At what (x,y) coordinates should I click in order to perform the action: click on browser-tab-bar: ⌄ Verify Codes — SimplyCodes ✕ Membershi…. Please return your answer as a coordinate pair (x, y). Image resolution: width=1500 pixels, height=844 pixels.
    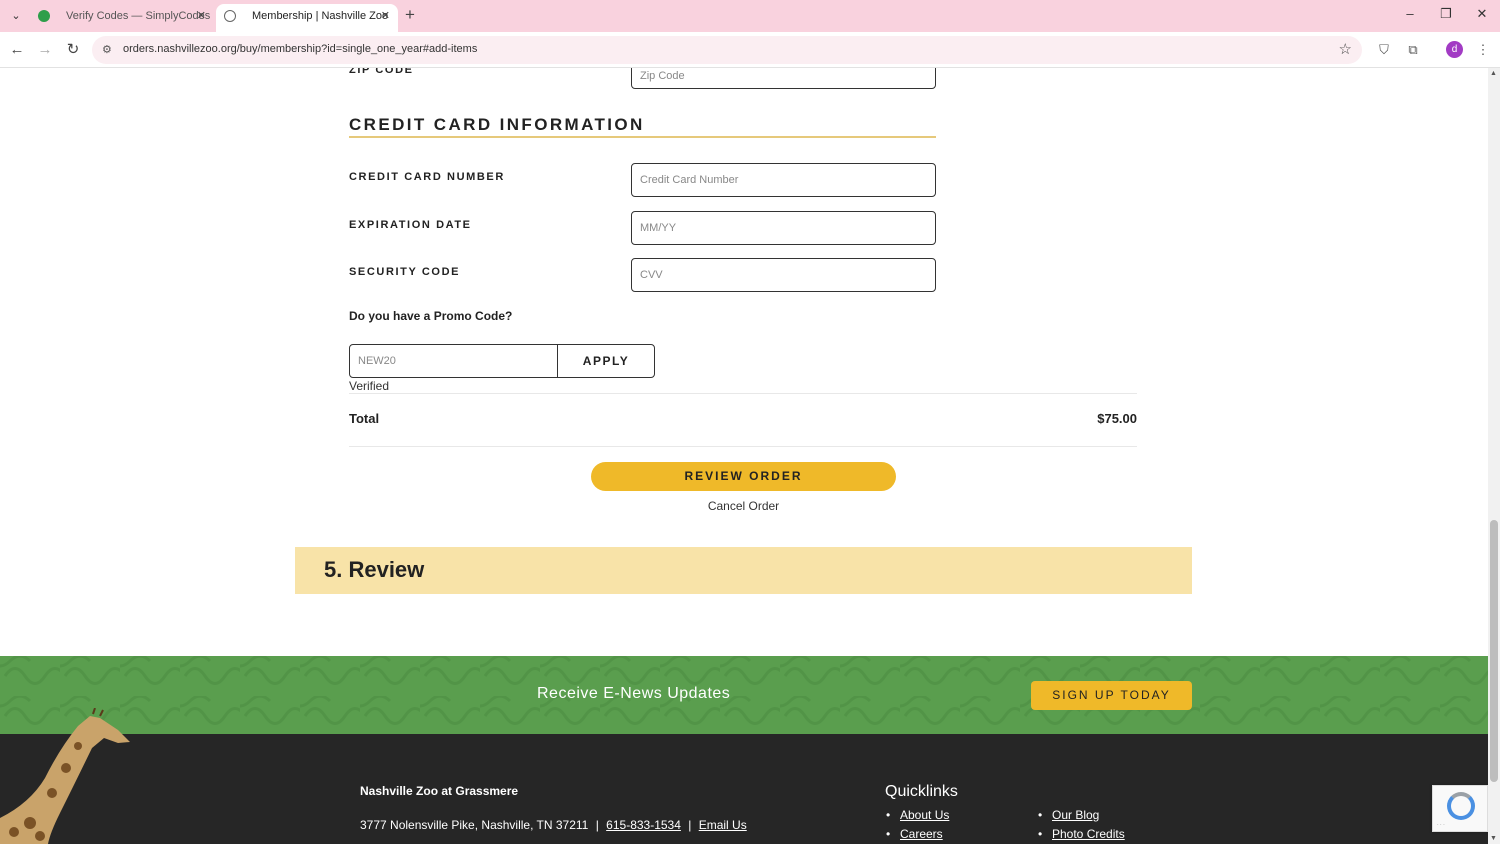
    Looking at the image, I should click on (750, 16).